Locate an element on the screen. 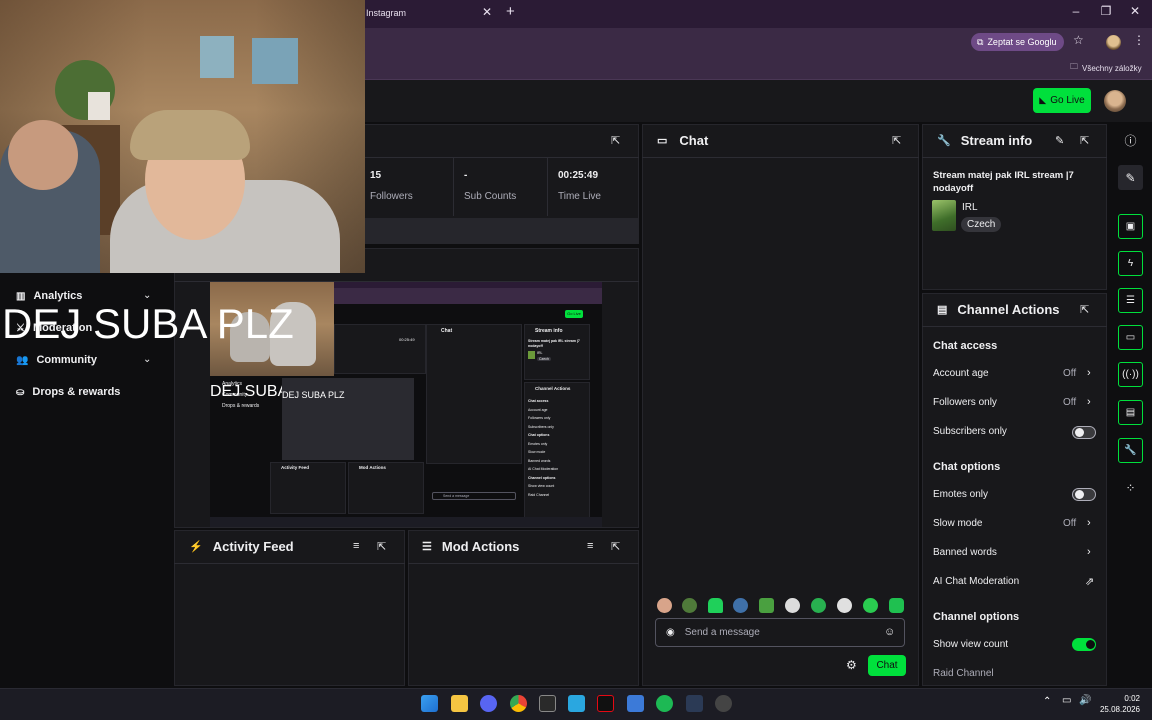  discord-icon is located at coordinates (488, 703).